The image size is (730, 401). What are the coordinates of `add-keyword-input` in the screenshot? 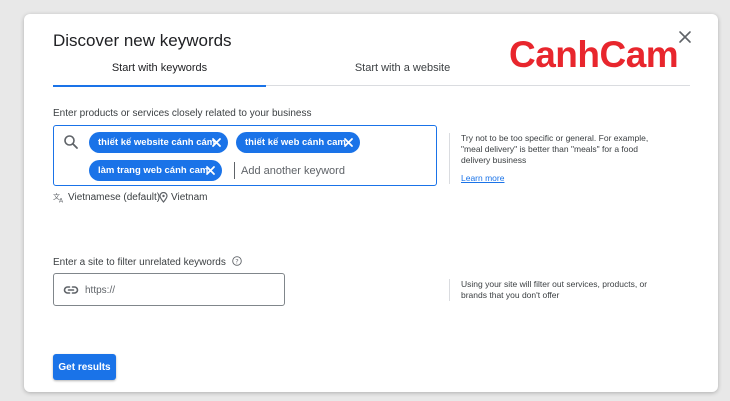 It's located at (329, 170).